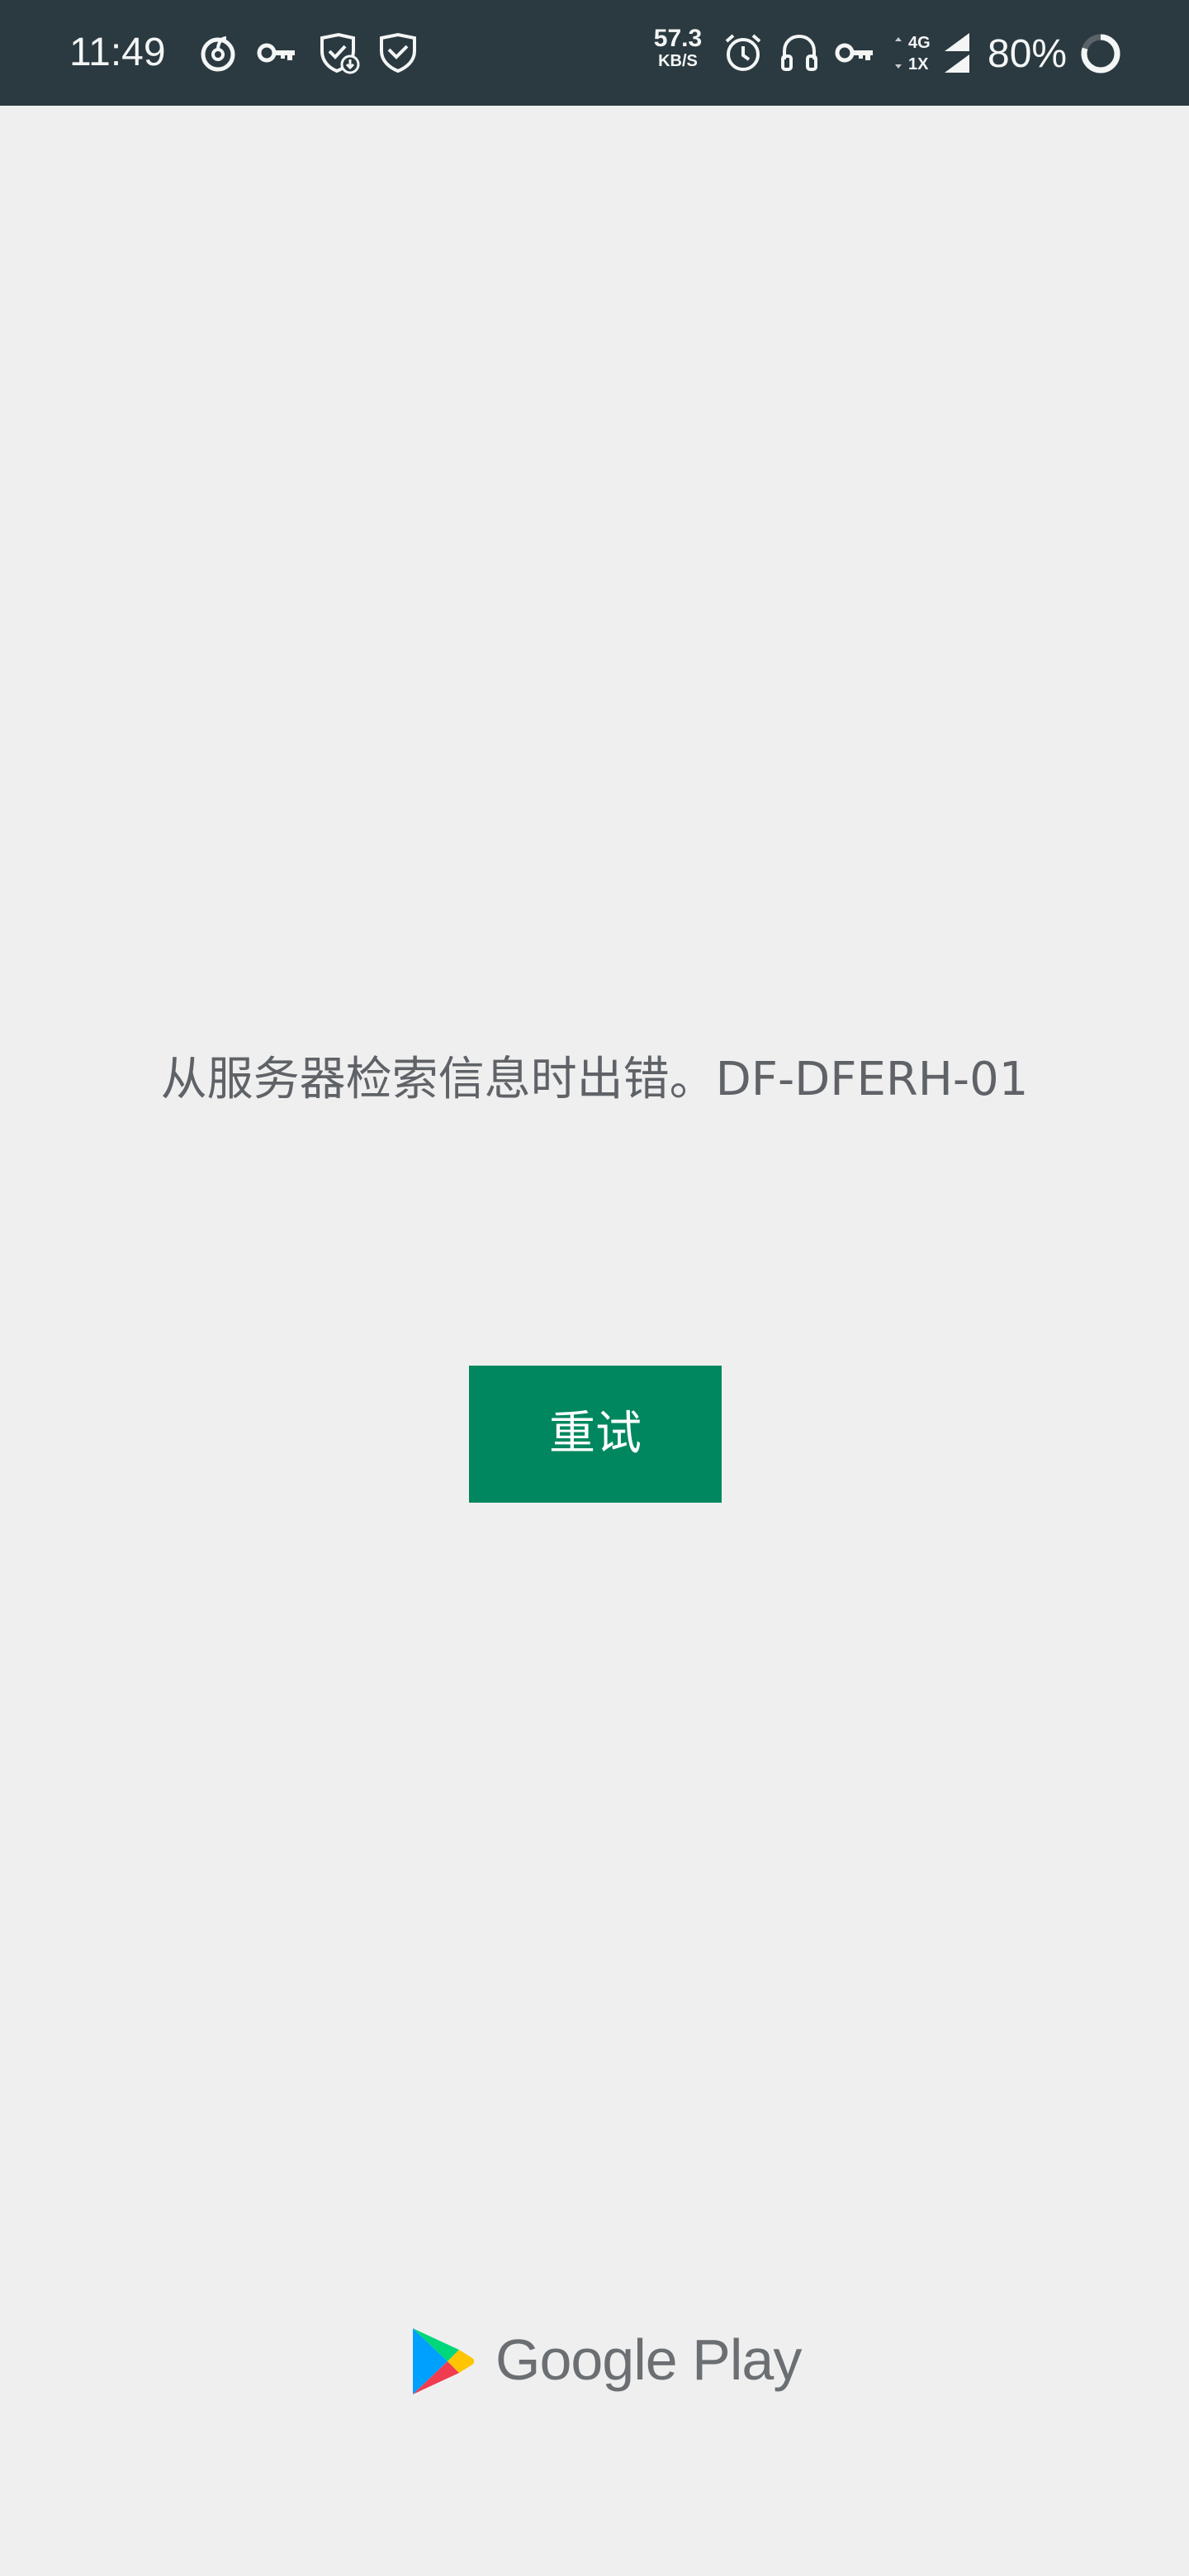  What do you see at coordinates (1028, 54) in the screenshot?
I see `battery-percent: 80%` at bounding box center [1028, 54].